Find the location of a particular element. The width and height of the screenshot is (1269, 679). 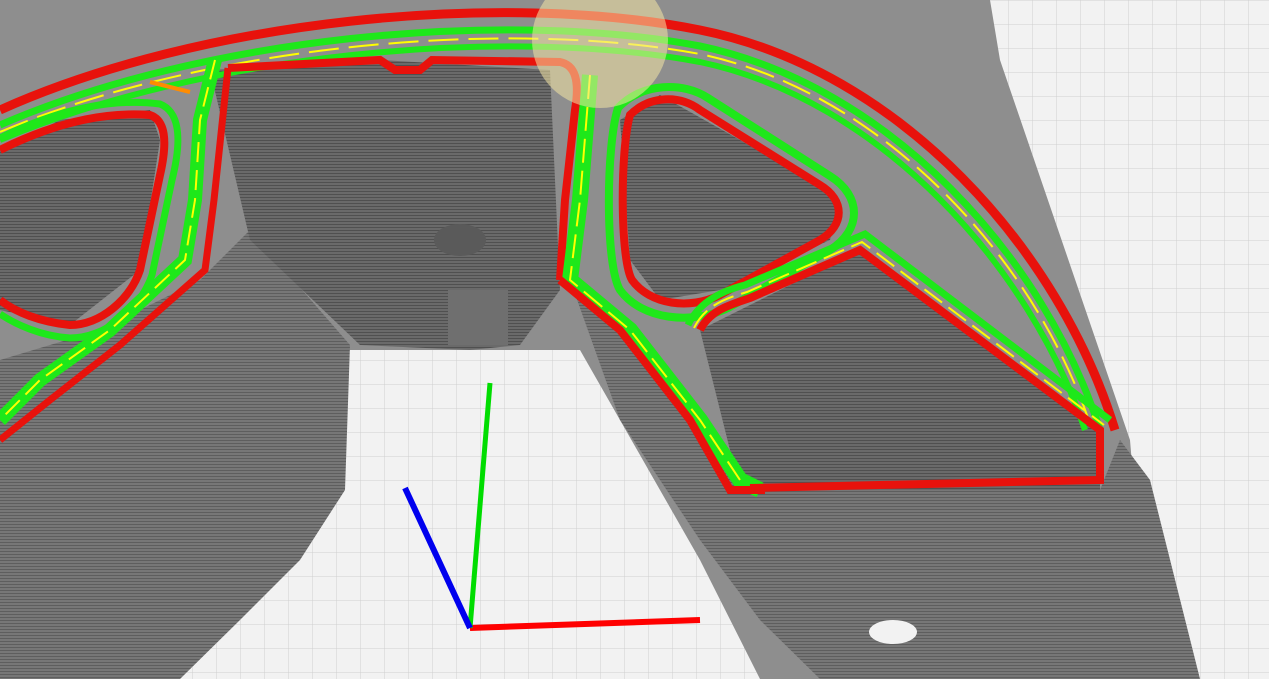

right-screw-hole is located at coordinates (893, 632).